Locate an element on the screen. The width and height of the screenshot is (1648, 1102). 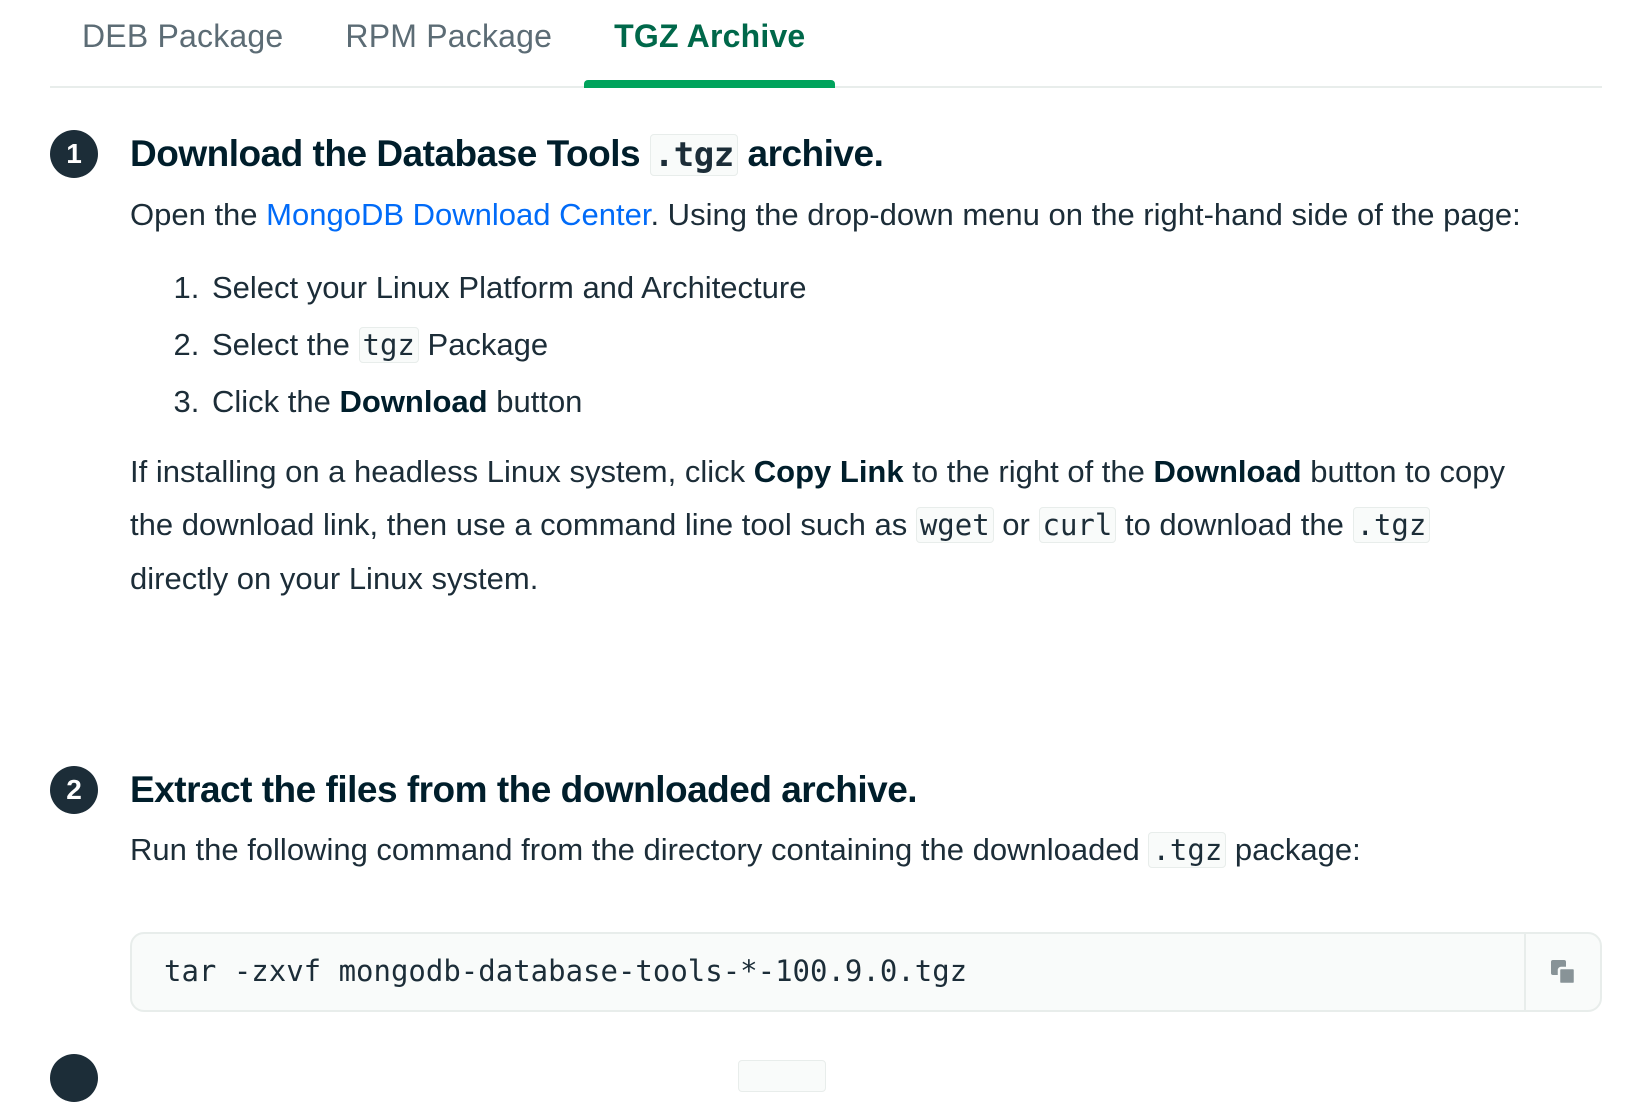
text: to download the is located at coordinates (1234, 524).